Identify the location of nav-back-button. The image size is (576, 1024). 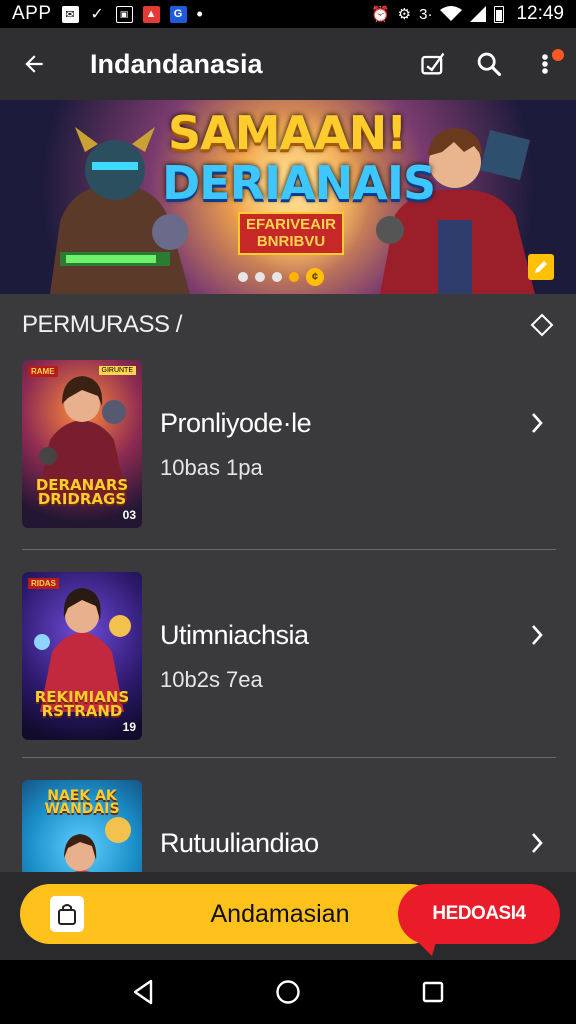
(143, 992).